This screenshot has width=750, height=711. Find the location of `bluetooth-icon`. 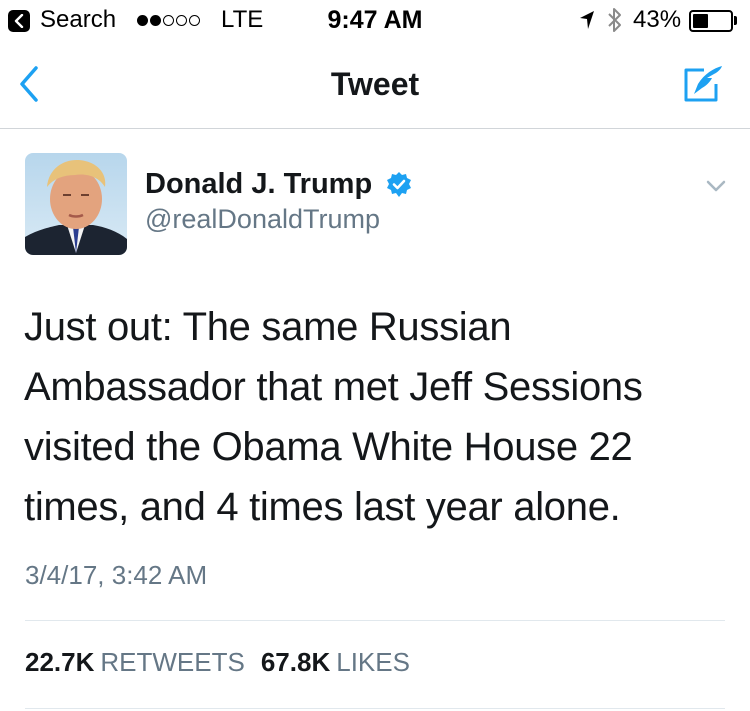

bluetooth-icon is located at coordinates (615, 22).